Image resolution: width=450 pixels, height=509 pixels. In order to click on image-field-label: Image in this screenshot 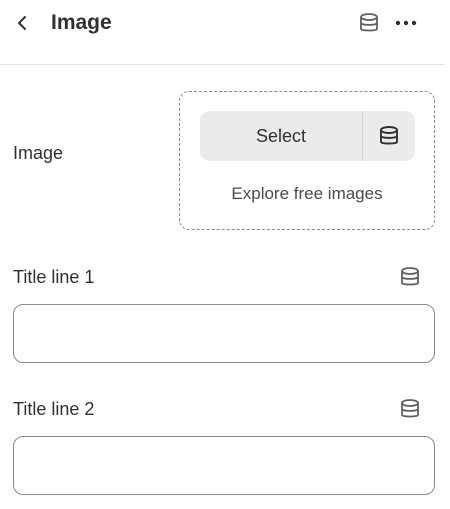, I will do `click(38, 153)`.